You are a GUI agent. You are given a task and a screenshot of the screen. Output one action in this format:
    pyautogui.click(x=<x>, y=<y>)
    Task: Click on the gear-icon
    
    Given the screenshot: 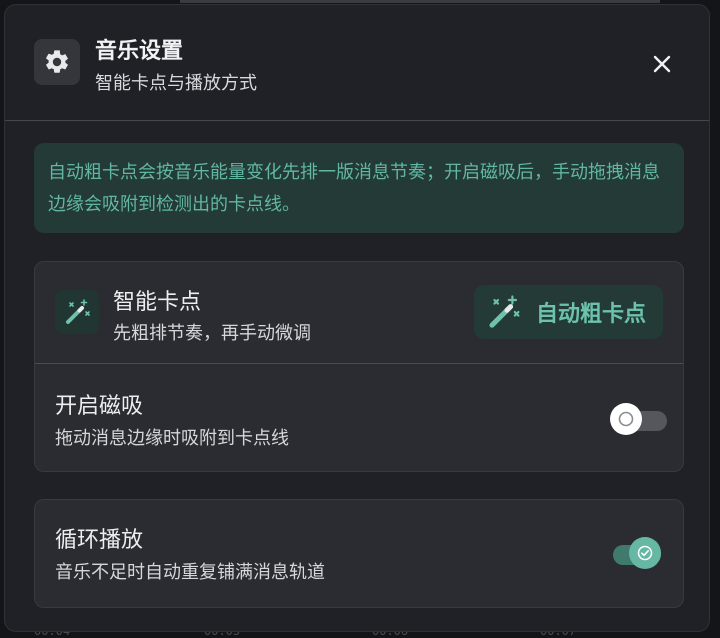 What is the action you would take?
    pyautogui.click(x=57, y=62)
    